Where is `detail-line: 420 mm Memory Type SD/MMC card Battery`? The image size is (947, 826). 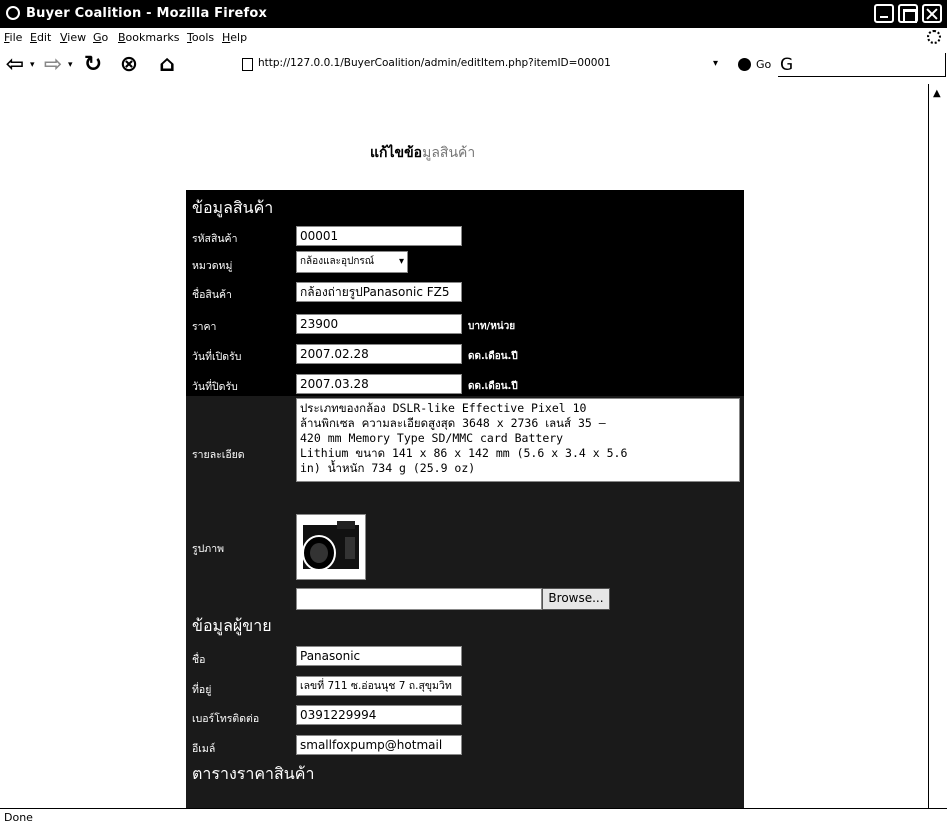 detail-line: 420 mm Memory Type SD/MMC card Battery is located at coordinates (432, 438).